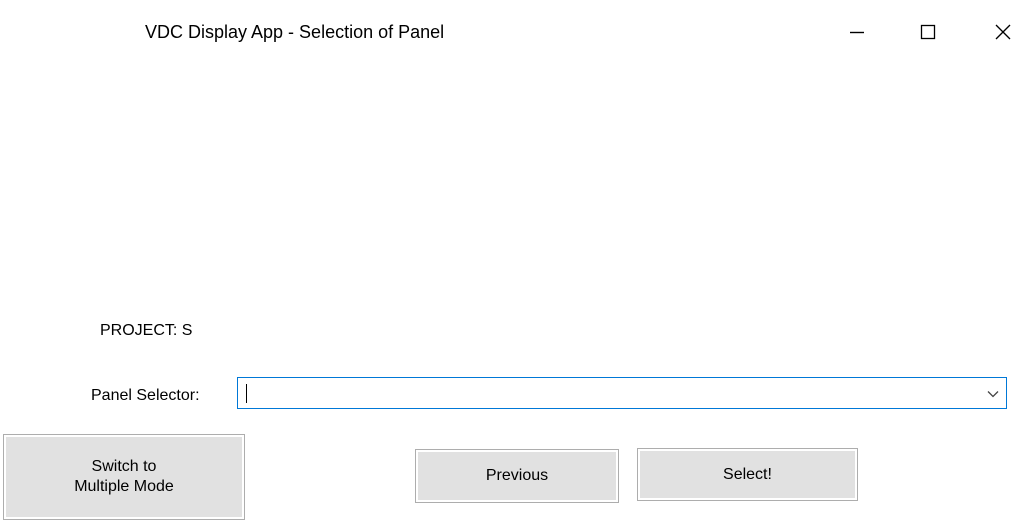 This screenshot has width=1036, height=521. I want to click on maximize-button, so click(928, 32).